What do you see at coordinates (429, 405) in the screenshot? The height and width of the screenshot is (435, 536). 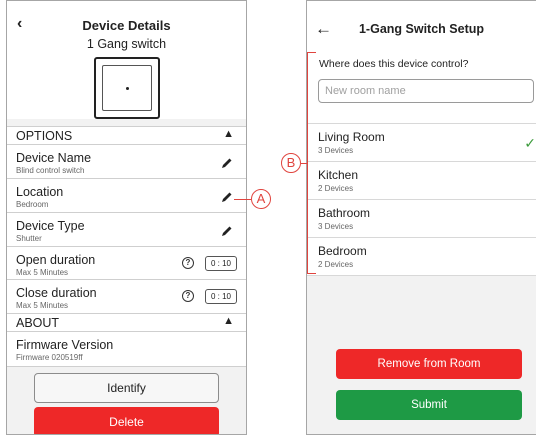 I see `submit-button: Submit` at bounding box center [429, 405].